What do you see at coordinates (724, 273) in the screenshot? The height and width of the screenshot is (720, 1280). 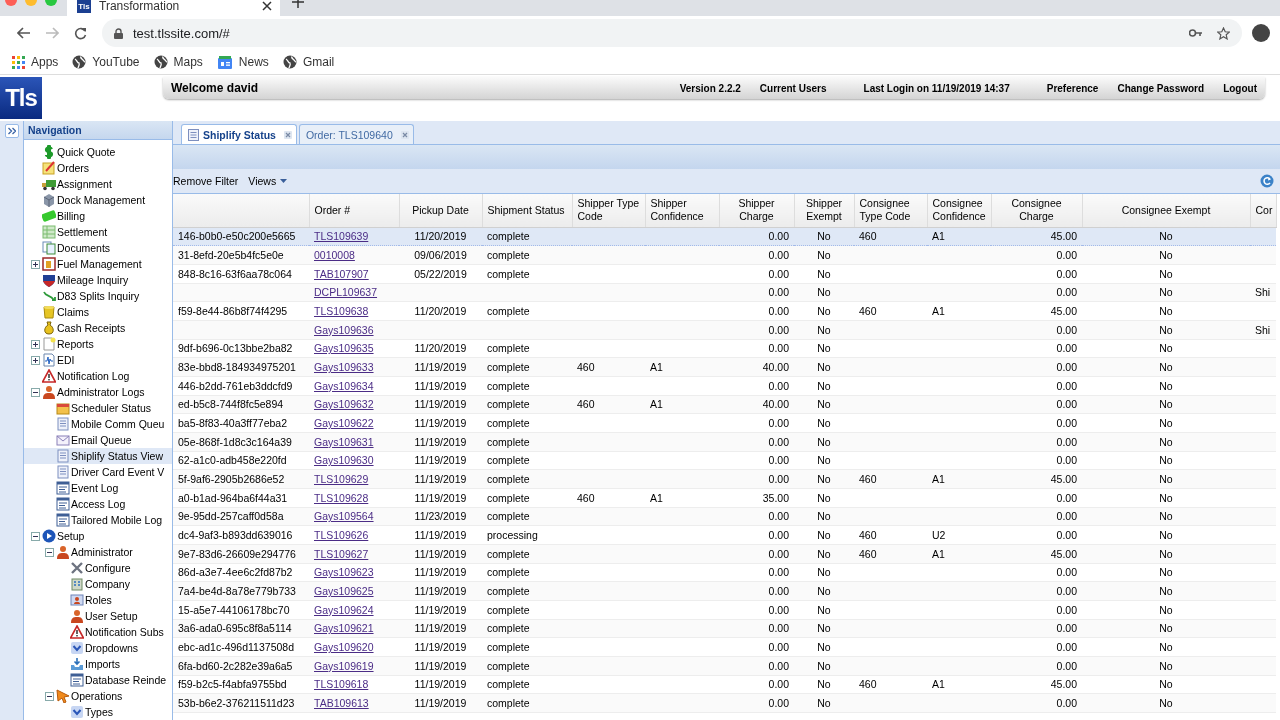 I see `table-row: 848-8c16-63f6aa78c064 TAB107907 05/22/2019 complete 0.00 No 0.00 No` at bounding box center [724, 273].